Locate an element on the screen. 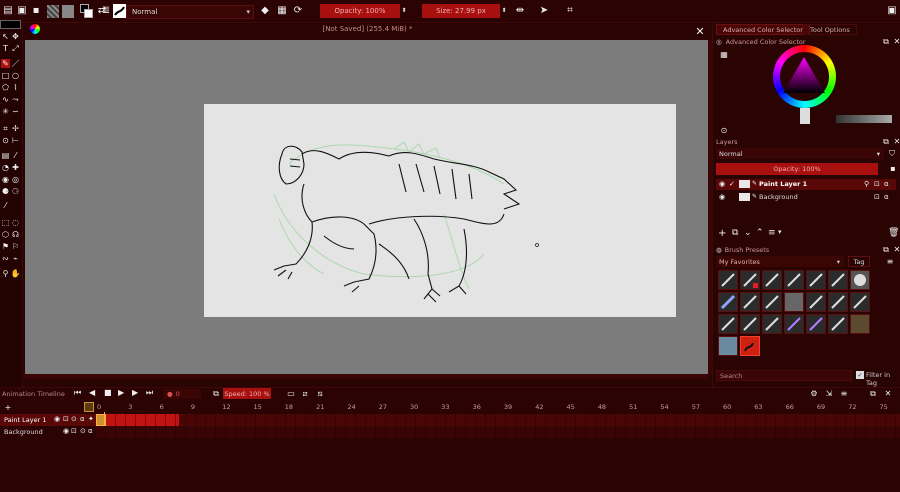 This screenshot has width=900, height=492. zoom-timeline-icon: ⇲ is located at coordinates (829, 394).